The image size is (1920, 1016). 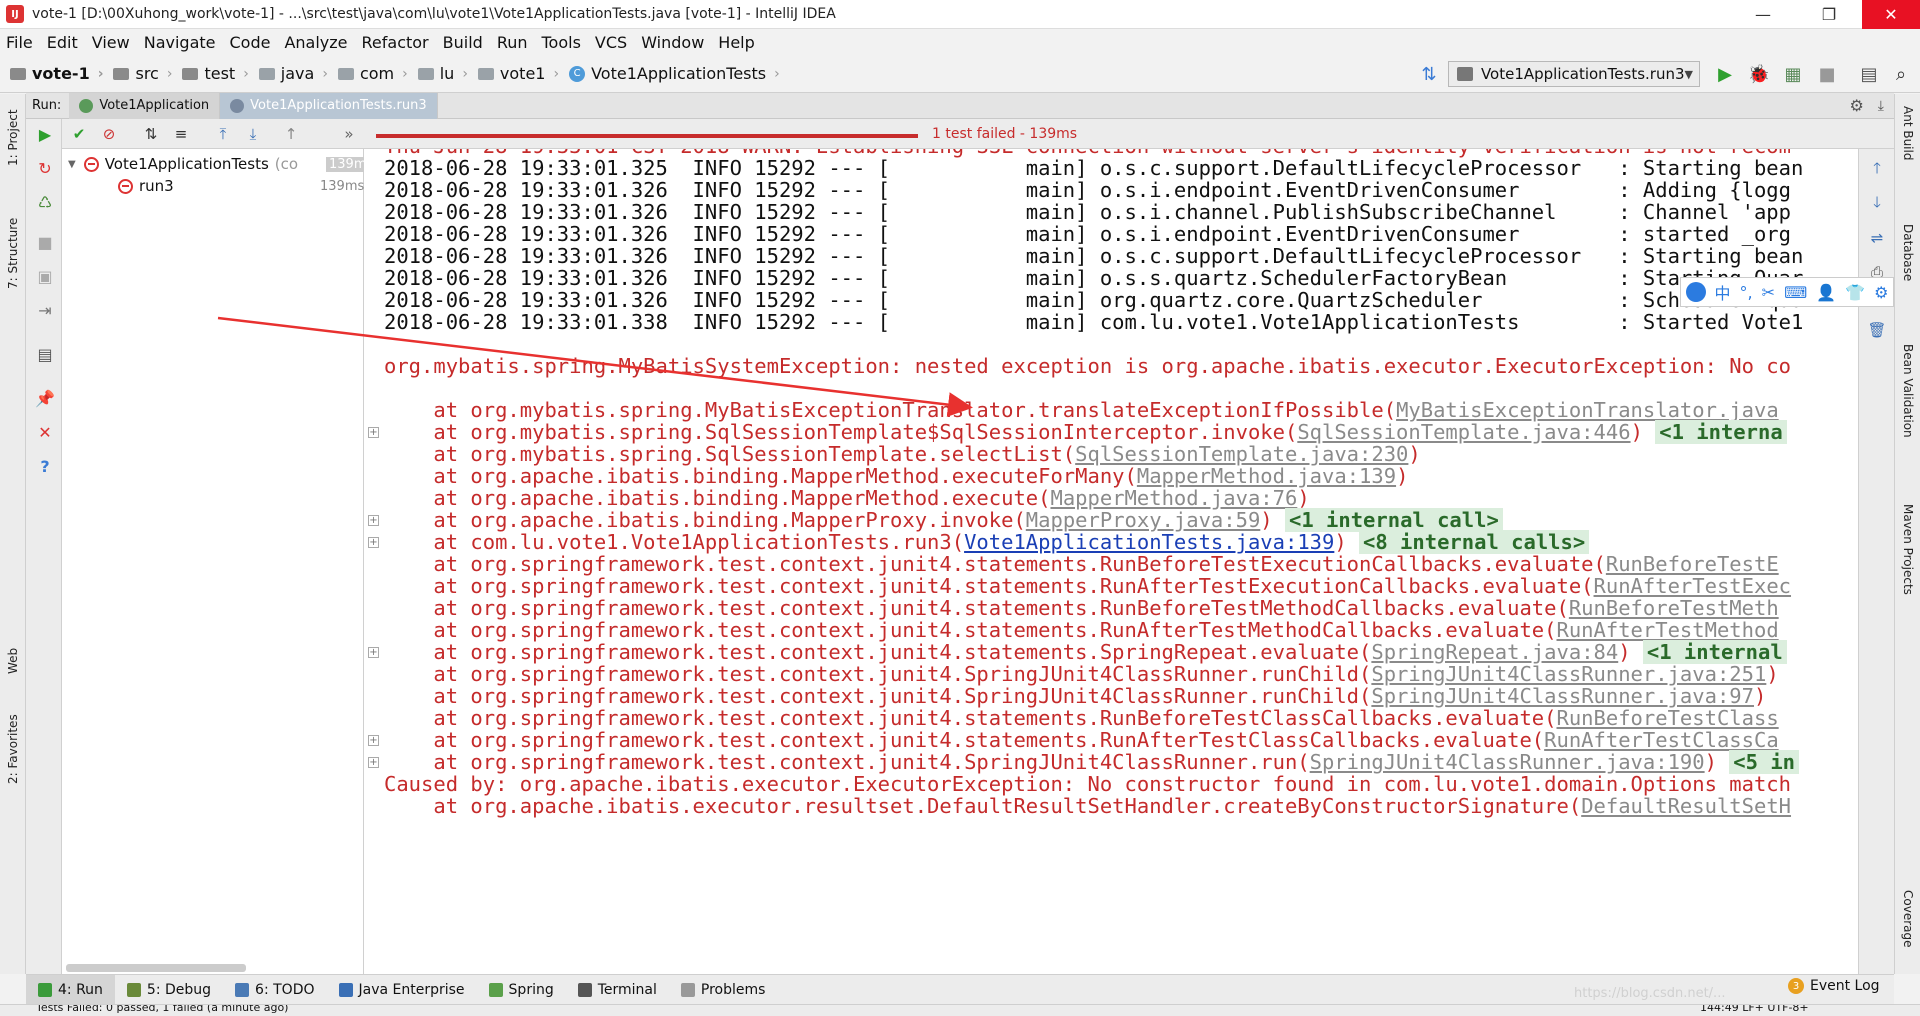 What do you see at coordinates (445, 73) in the screenshot?
I see `breadcrumb-lu: lu ›` at bounding box center [445, 73].